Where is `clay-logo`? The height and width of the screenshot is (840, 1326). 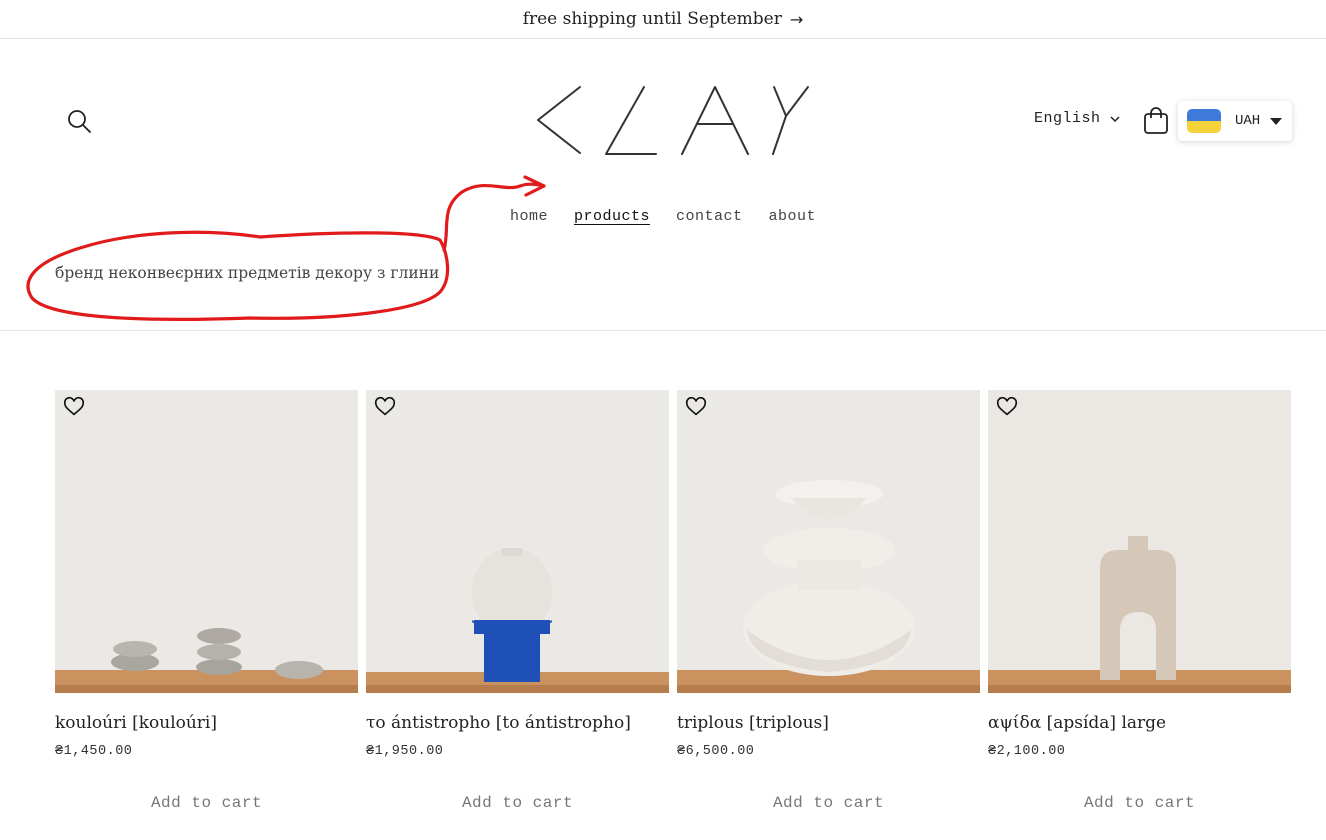
clay-logo is located at coordinates (673, 120).